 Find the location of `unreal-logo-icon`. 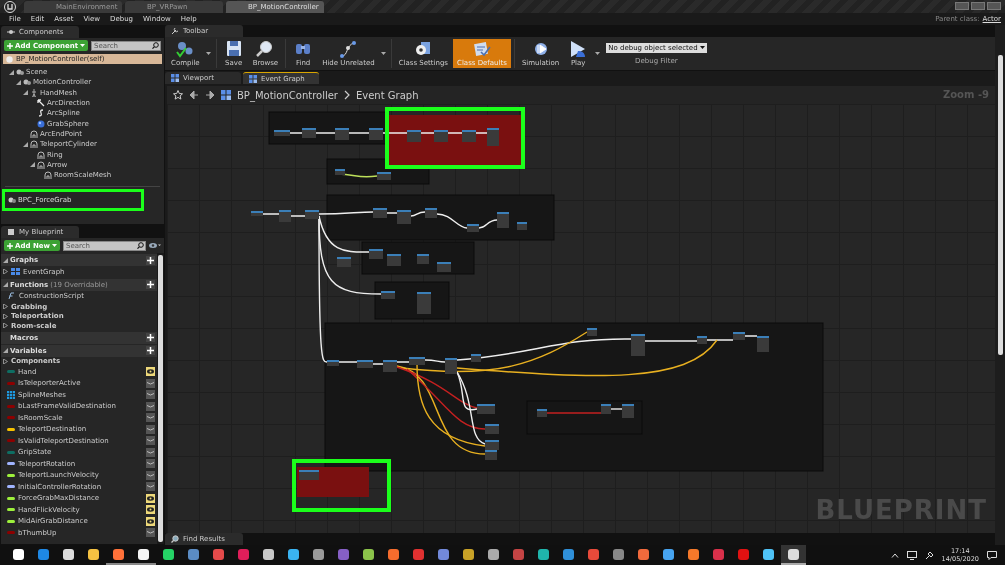

unreal-logo-icon is located at coordinates (10, 6).